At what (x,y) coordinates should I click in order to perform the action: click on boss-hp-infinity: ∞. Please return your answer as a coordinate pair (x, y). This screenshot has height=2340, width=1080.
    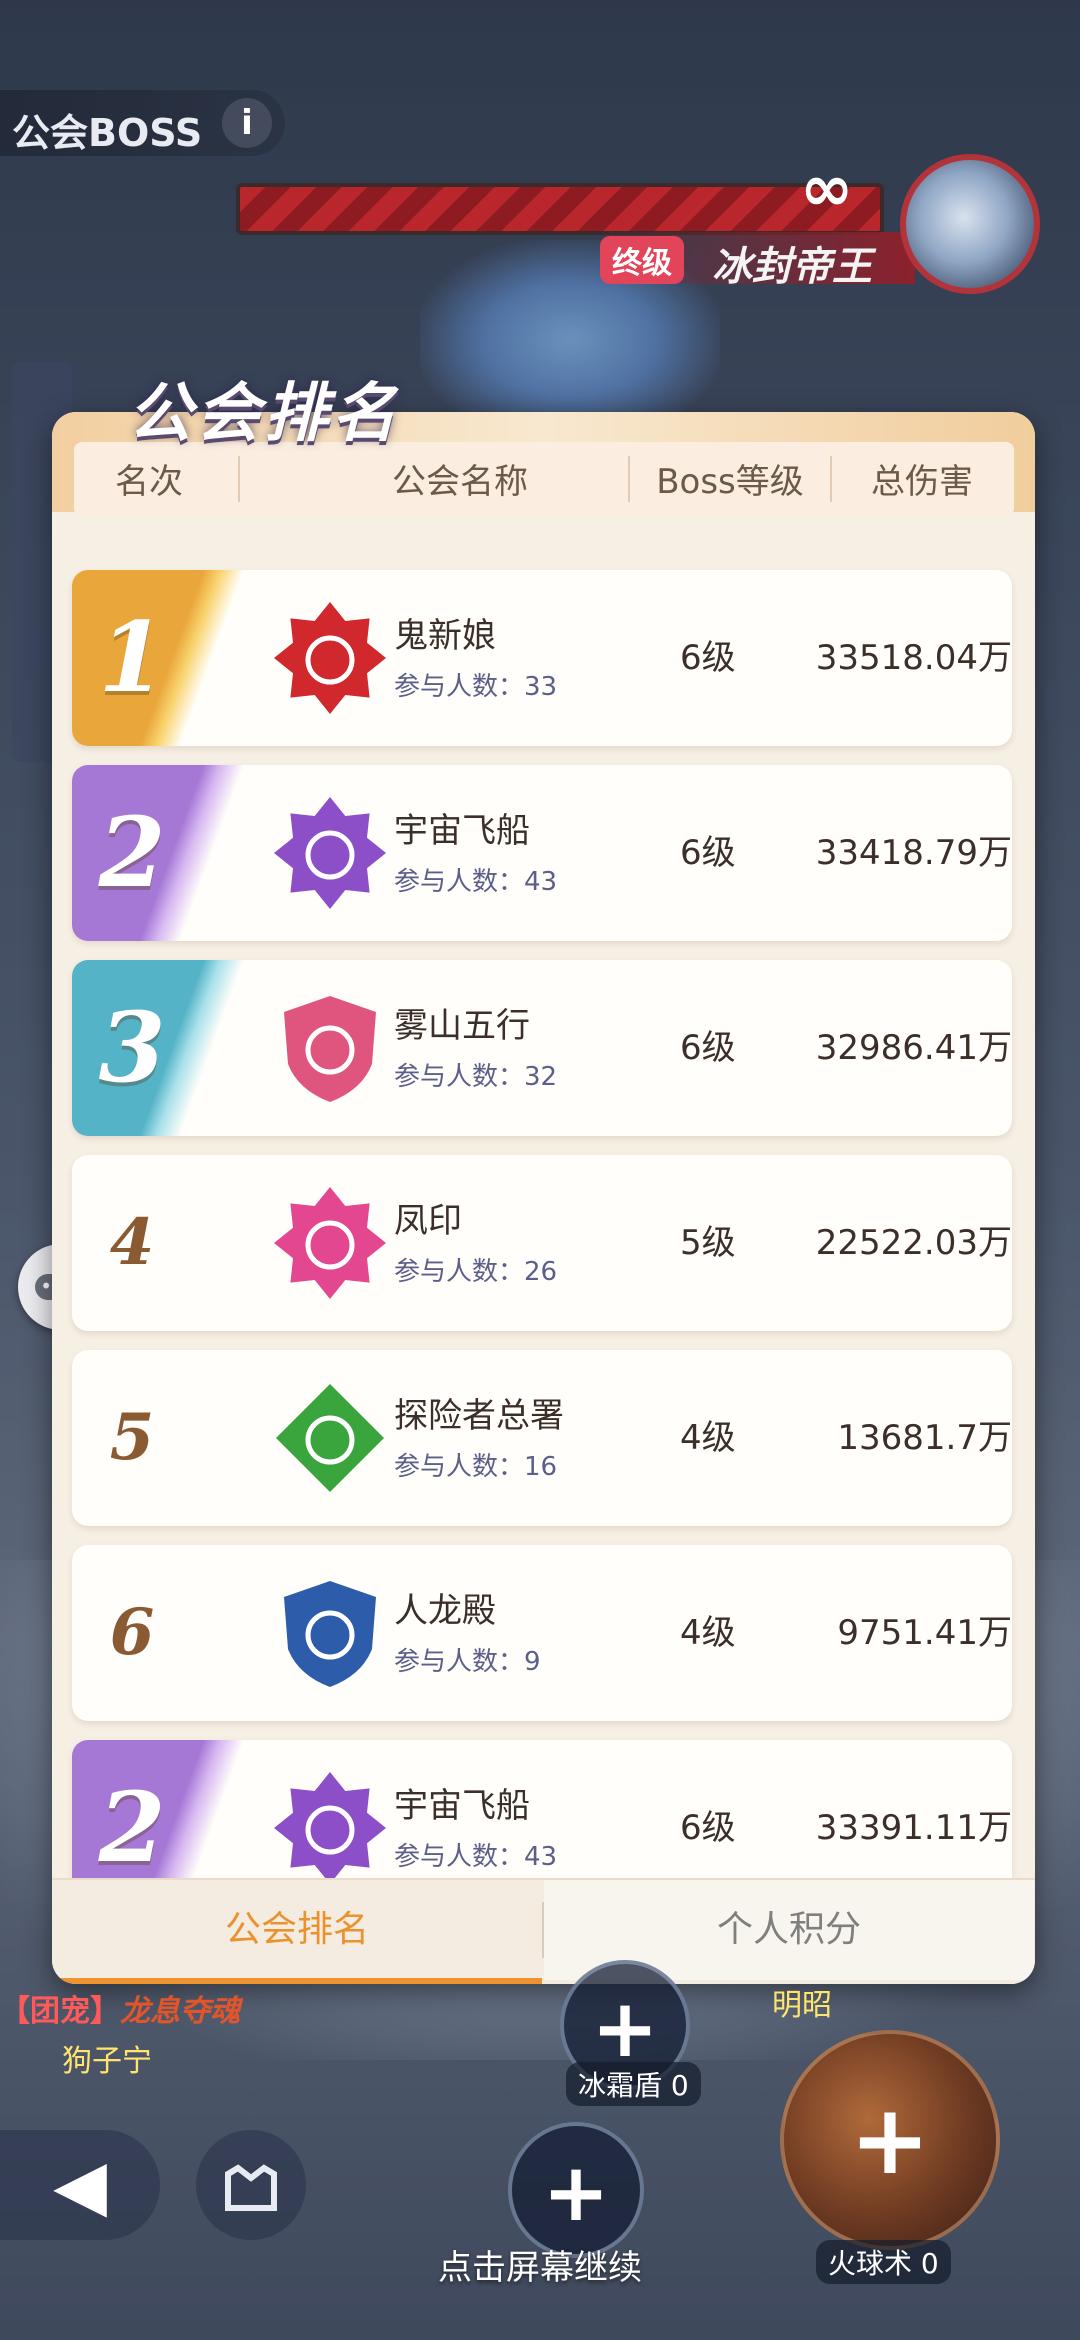
    Looking at the image, I should click on (827, 189).